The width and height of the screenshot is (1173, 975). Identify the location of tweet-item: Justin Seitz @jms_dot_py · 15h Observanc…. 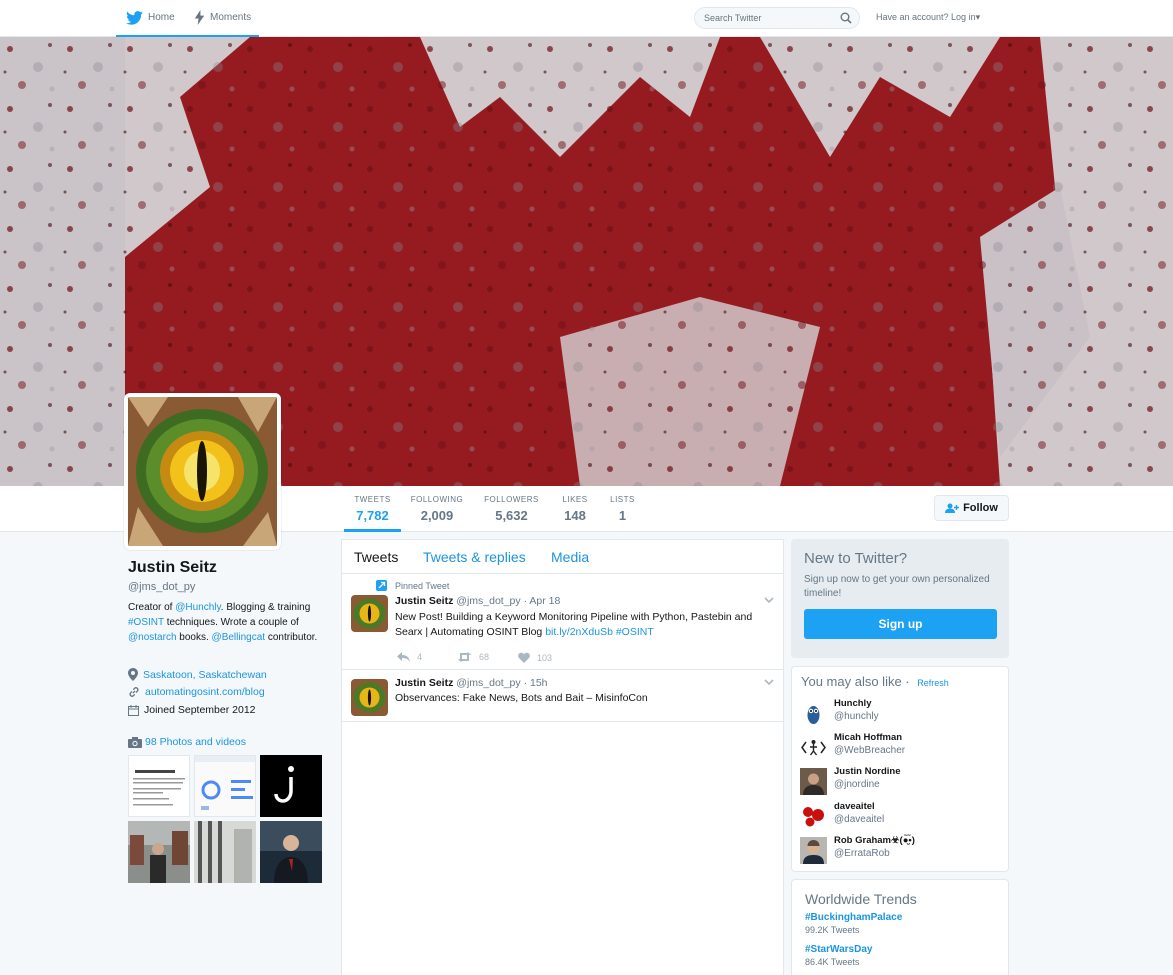
(562, 696).